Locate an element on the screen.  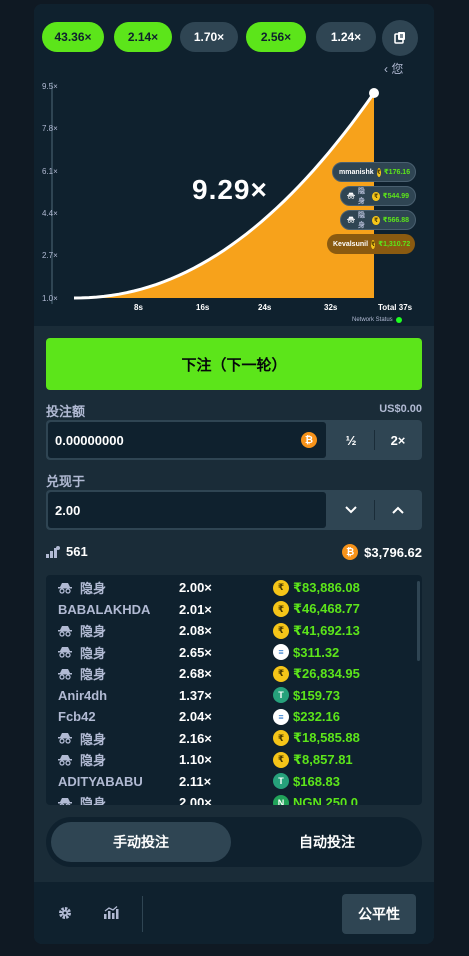
bet-amount: ₹26,834.95 is located at coordinates (326, 673).